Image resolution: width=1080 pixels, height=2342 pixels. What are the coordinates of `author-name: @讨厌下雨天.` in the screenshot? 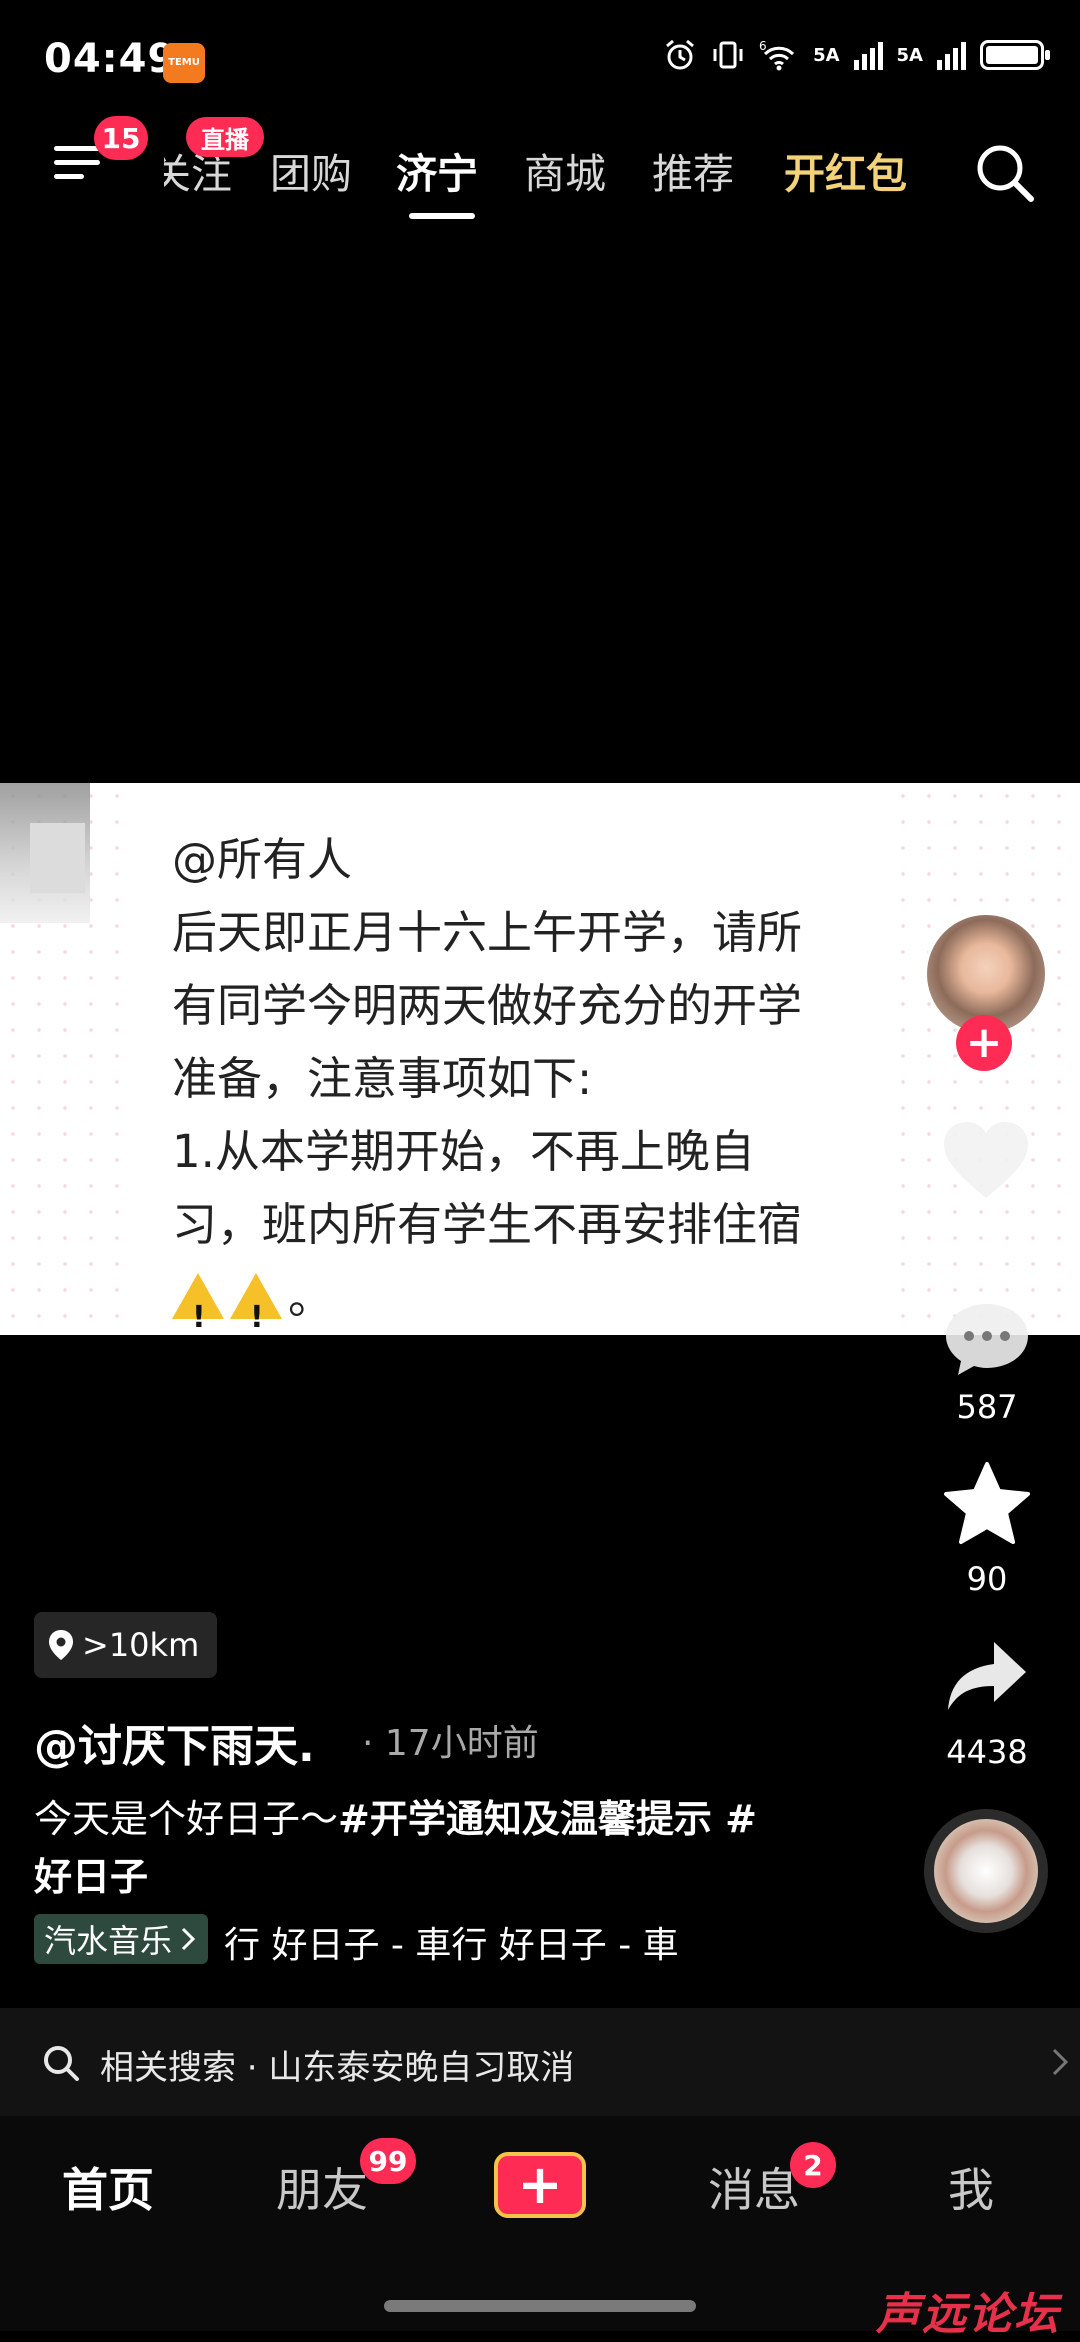 It's located at (174, 1742).